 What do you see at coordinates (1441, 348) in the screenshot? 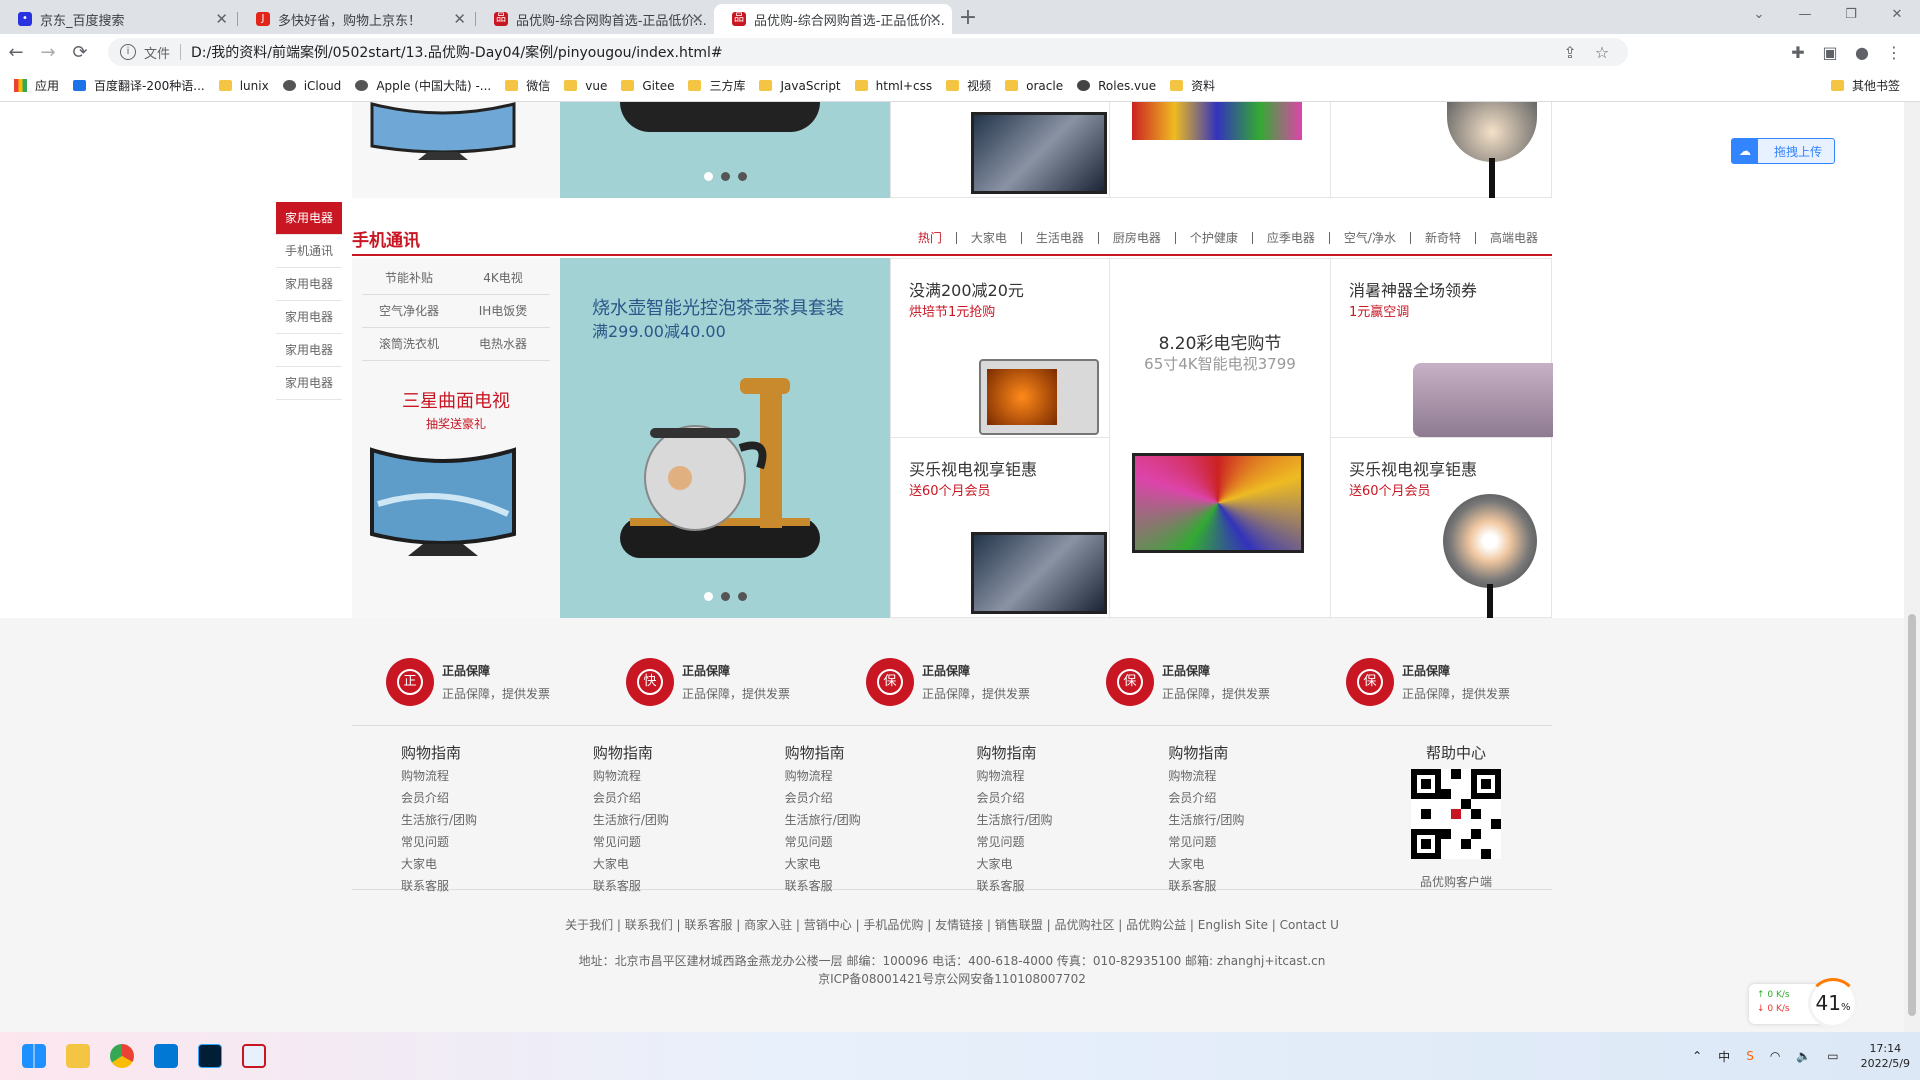
I see `product-cell: 消暑神器全场领券 1元赢空调` at bounding box center [1441, 348].